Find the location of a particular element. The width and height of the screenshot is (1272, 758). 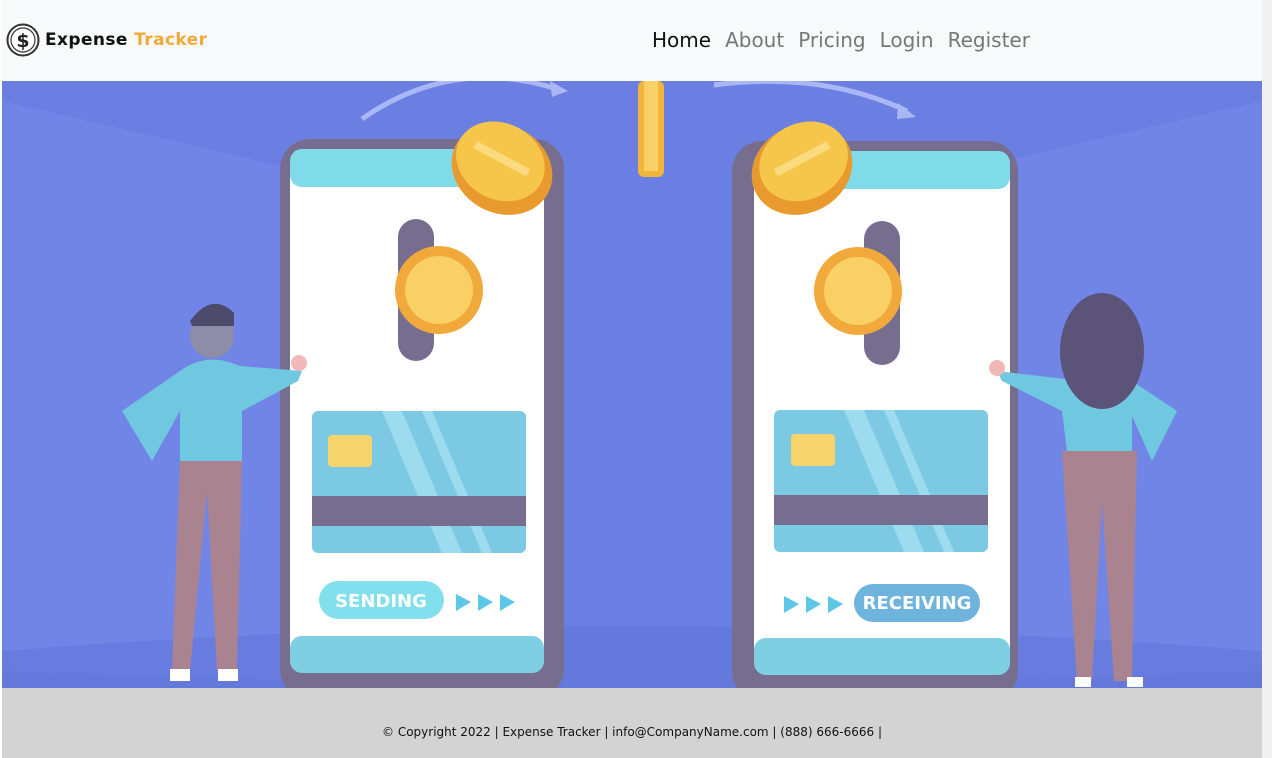

brand-logo-link: $ Expense Tracker is located at coordinates (106, 40).